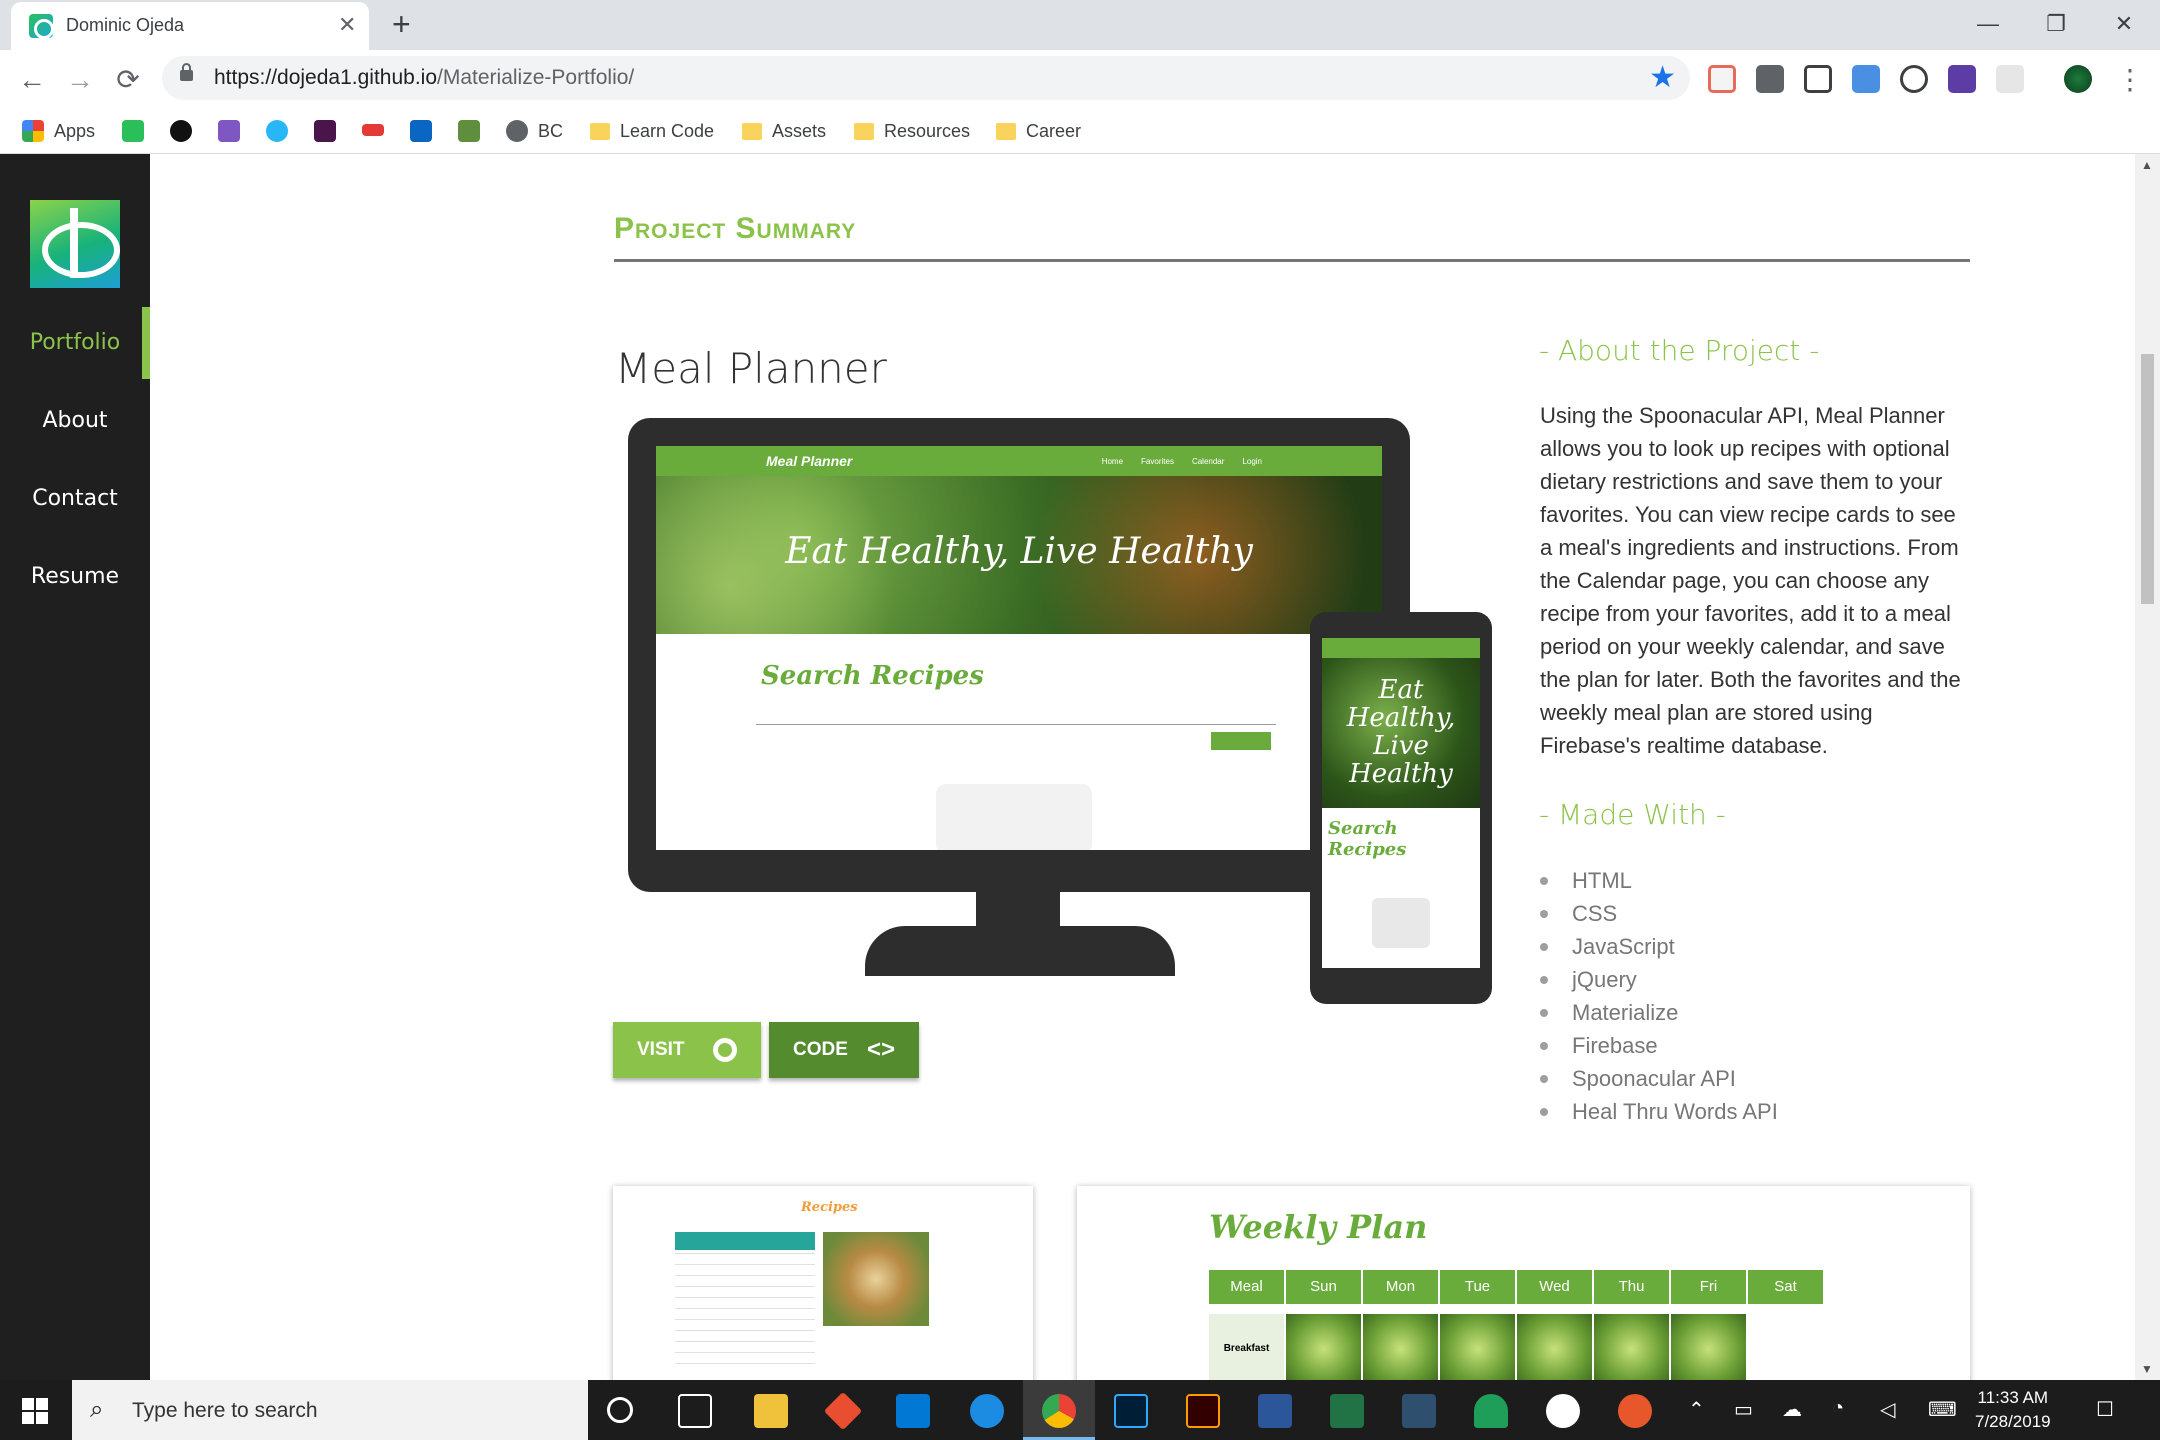  Describe the element at coordinates (326, 77) in the screenshot. I see `url-host: https://dojeda1.github.io` at that location.